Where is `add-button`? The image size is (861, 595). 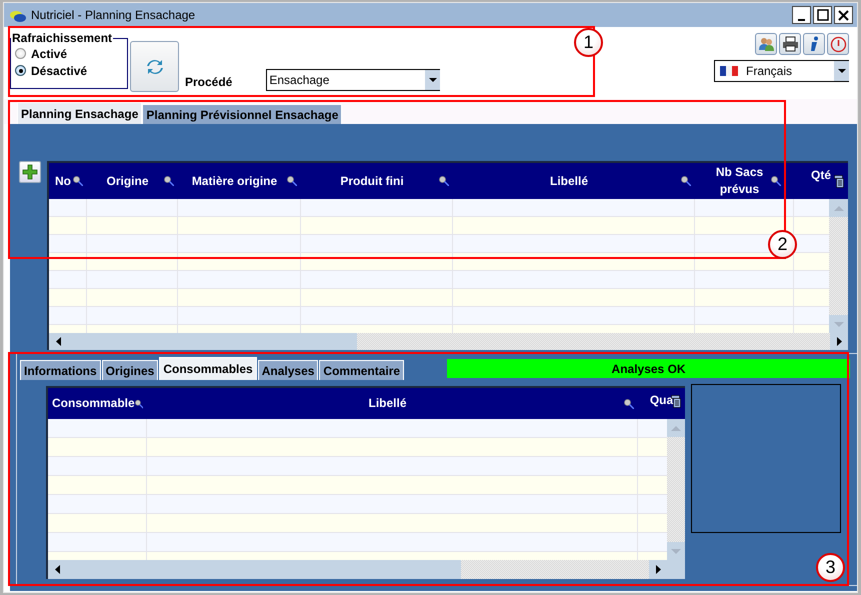
add-button is located at coordinates (30, 172).